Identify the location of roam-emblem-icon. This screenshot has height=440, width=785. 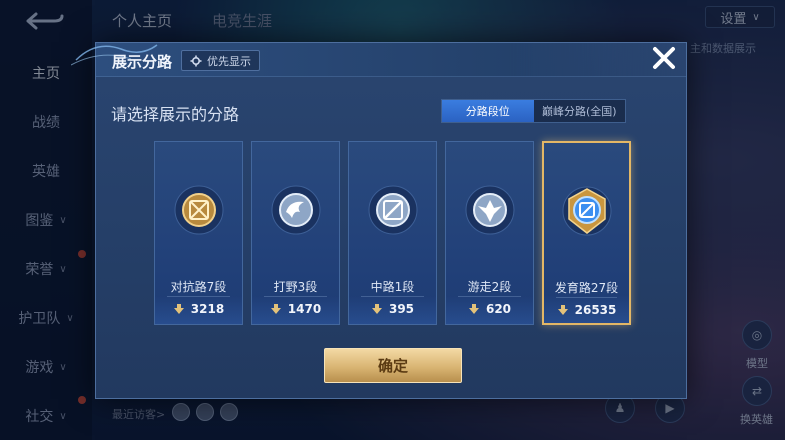
(489, 210).